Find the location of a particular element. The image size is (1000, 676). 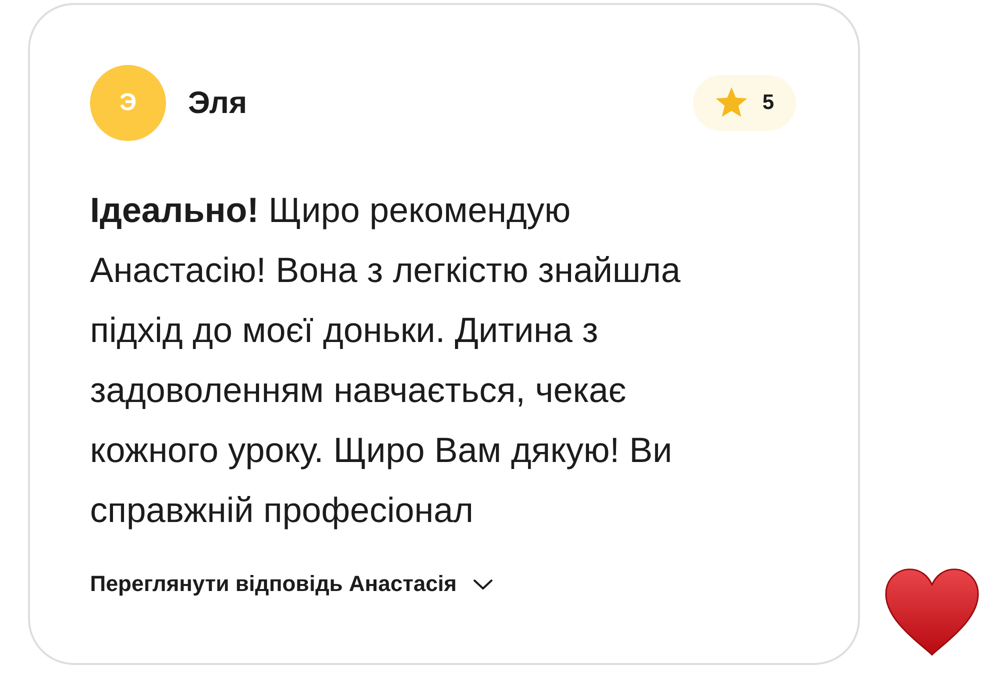

rating-value: 5 is located at coordinates (768, 103).